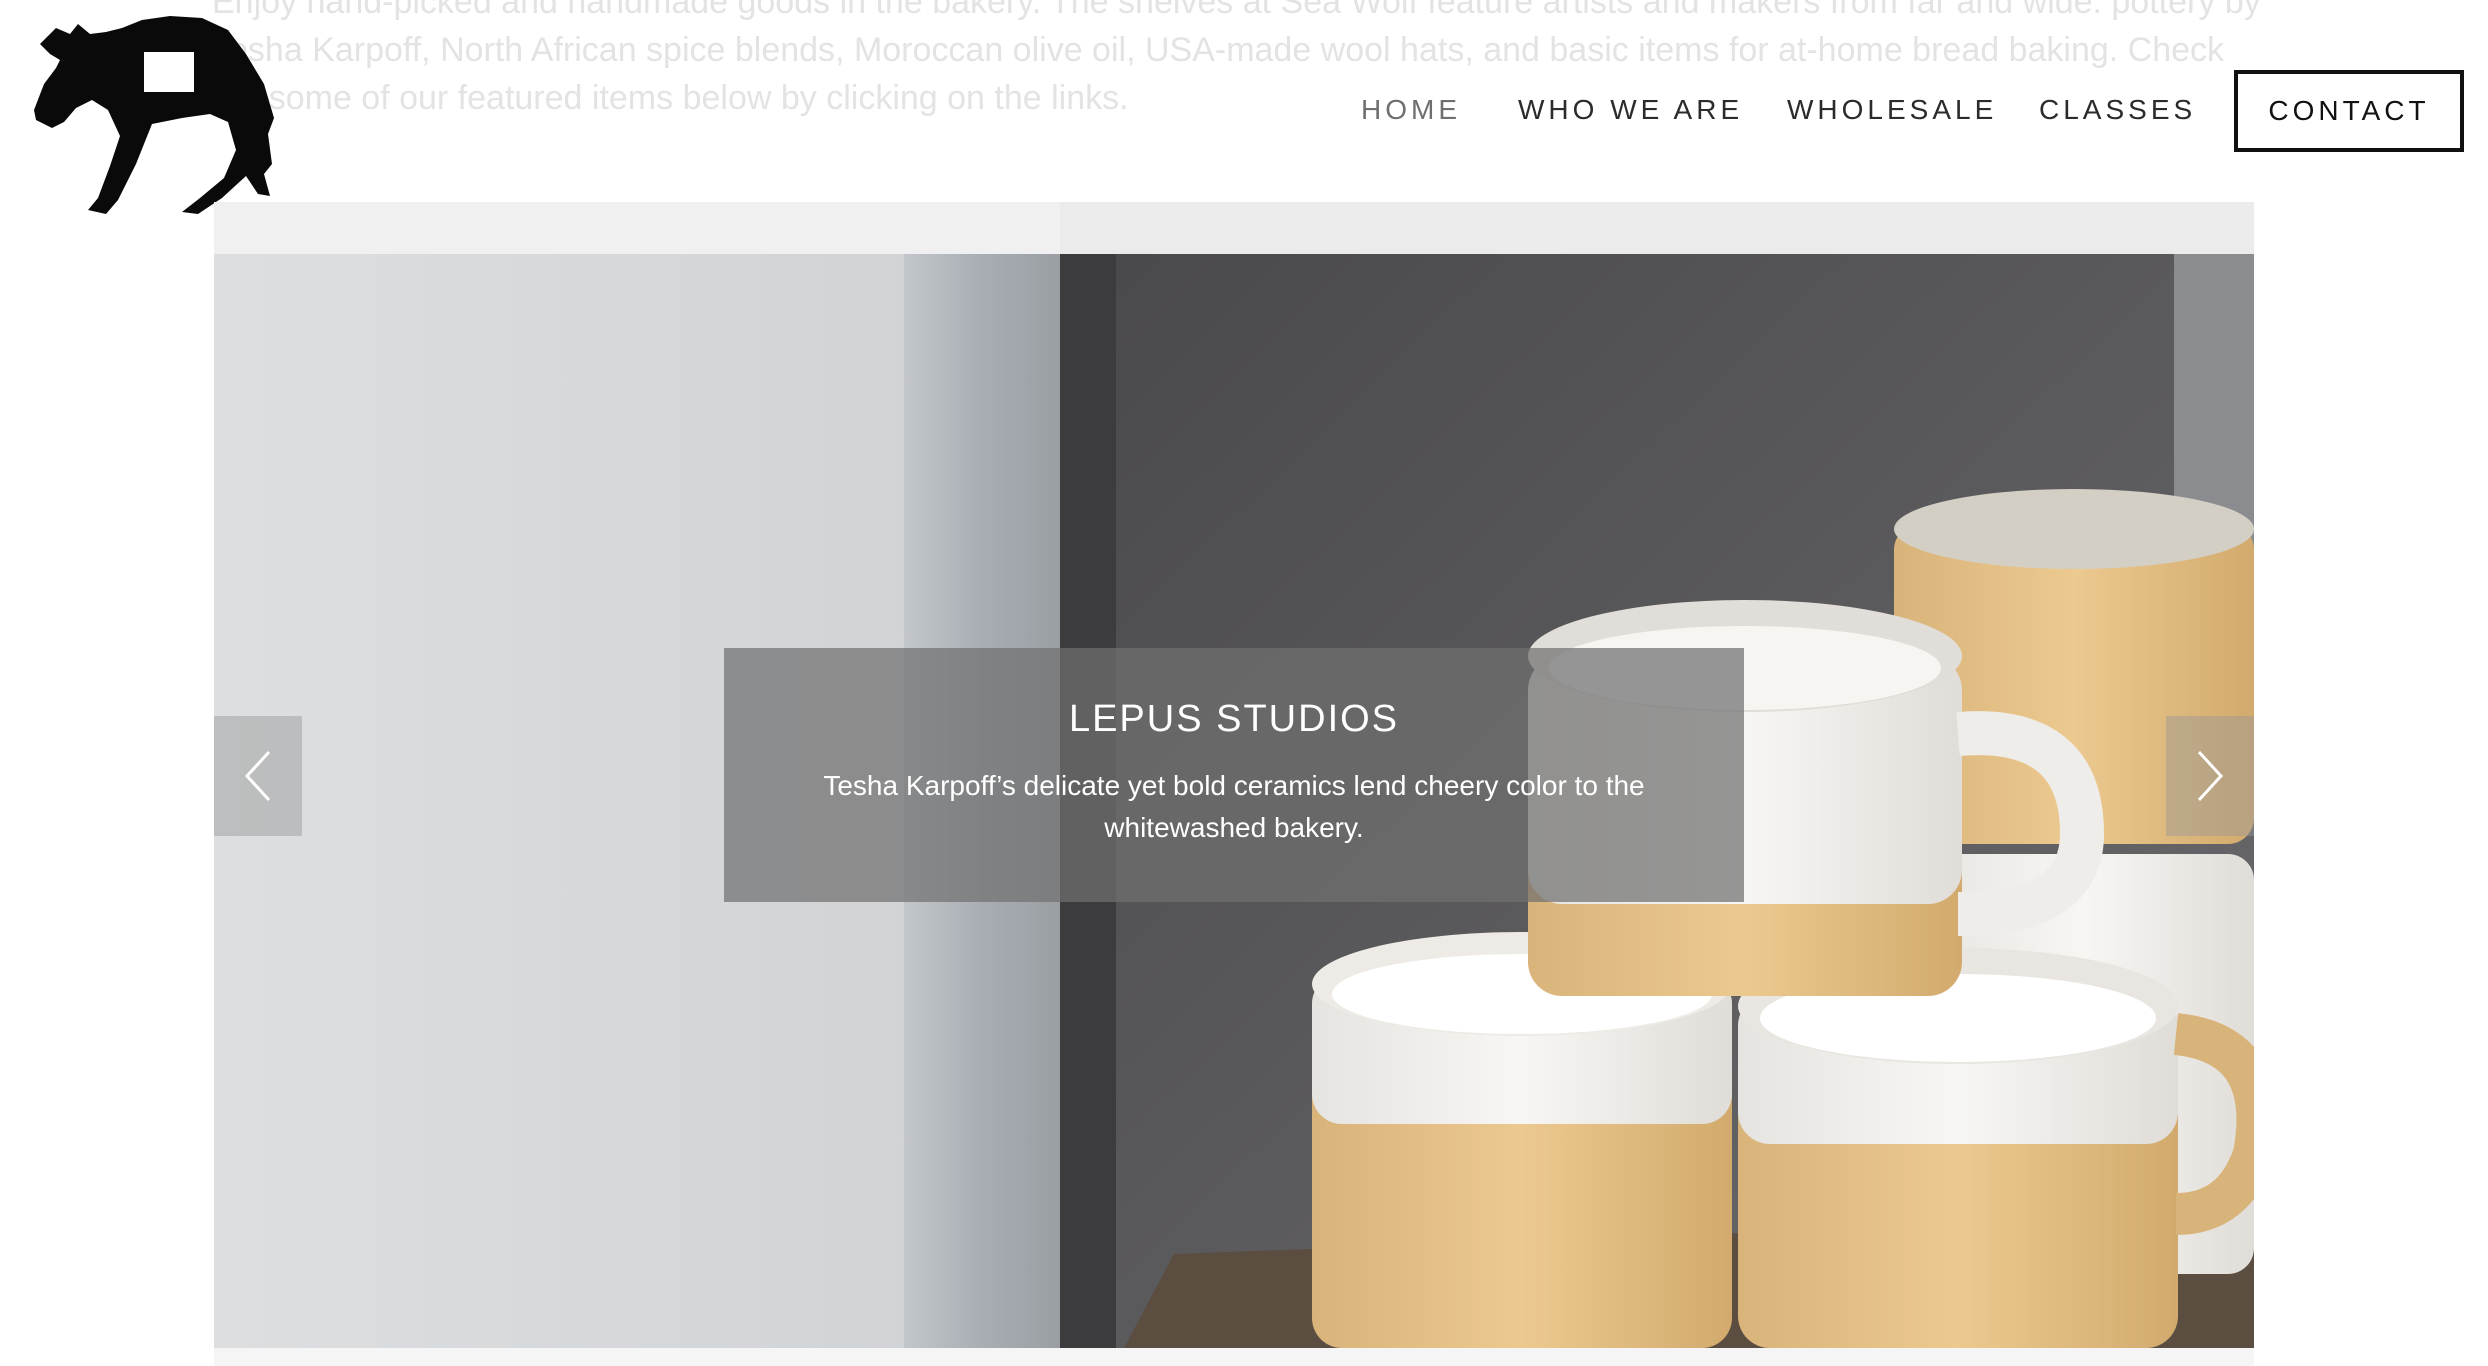 The height and width of the screenshot is (1366, 2488). What do you see at coordinates (2349, 111) in the screenshot?
I see `contact-button: CONTACT` at bounding box center [2349, 111].